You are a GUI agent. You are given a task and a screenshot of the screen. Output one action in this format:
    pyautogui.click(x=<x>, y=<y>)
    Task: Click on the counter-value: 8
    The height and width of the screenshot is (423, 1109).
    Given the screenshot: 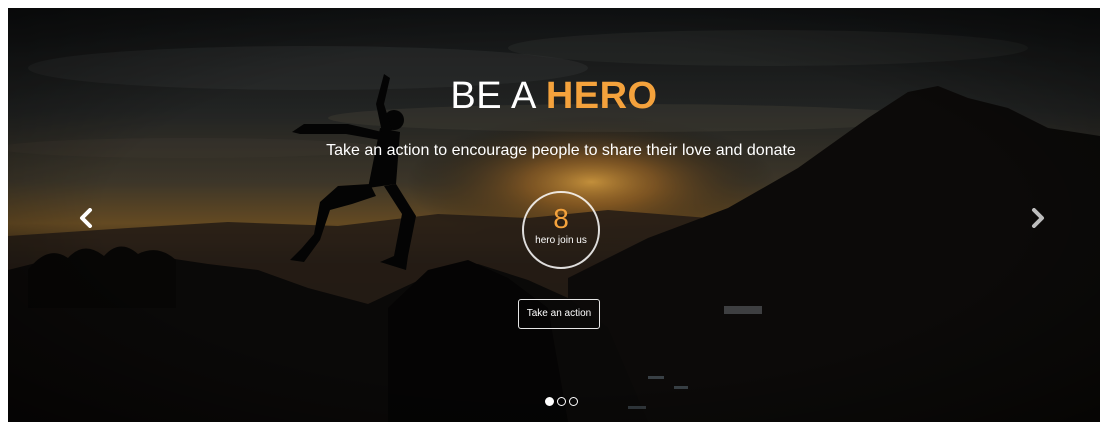 What is the action you would take?
    pyautogui.click(x=561, y=218)
    